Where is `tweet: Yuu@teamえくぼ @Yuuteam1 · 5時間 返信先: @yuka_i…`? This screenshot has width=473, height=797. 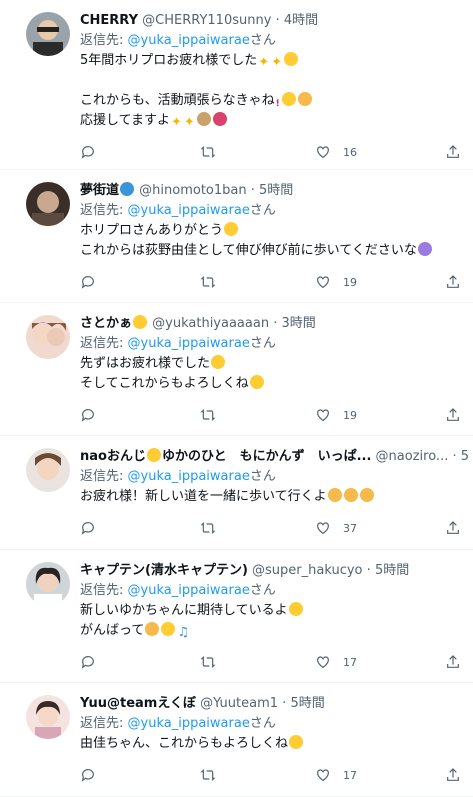
tweet: Yuu@teamえくぼ @Yuuteam1 · 5時間 返信先: @yuka_i… is located at coordinates (236, 740).